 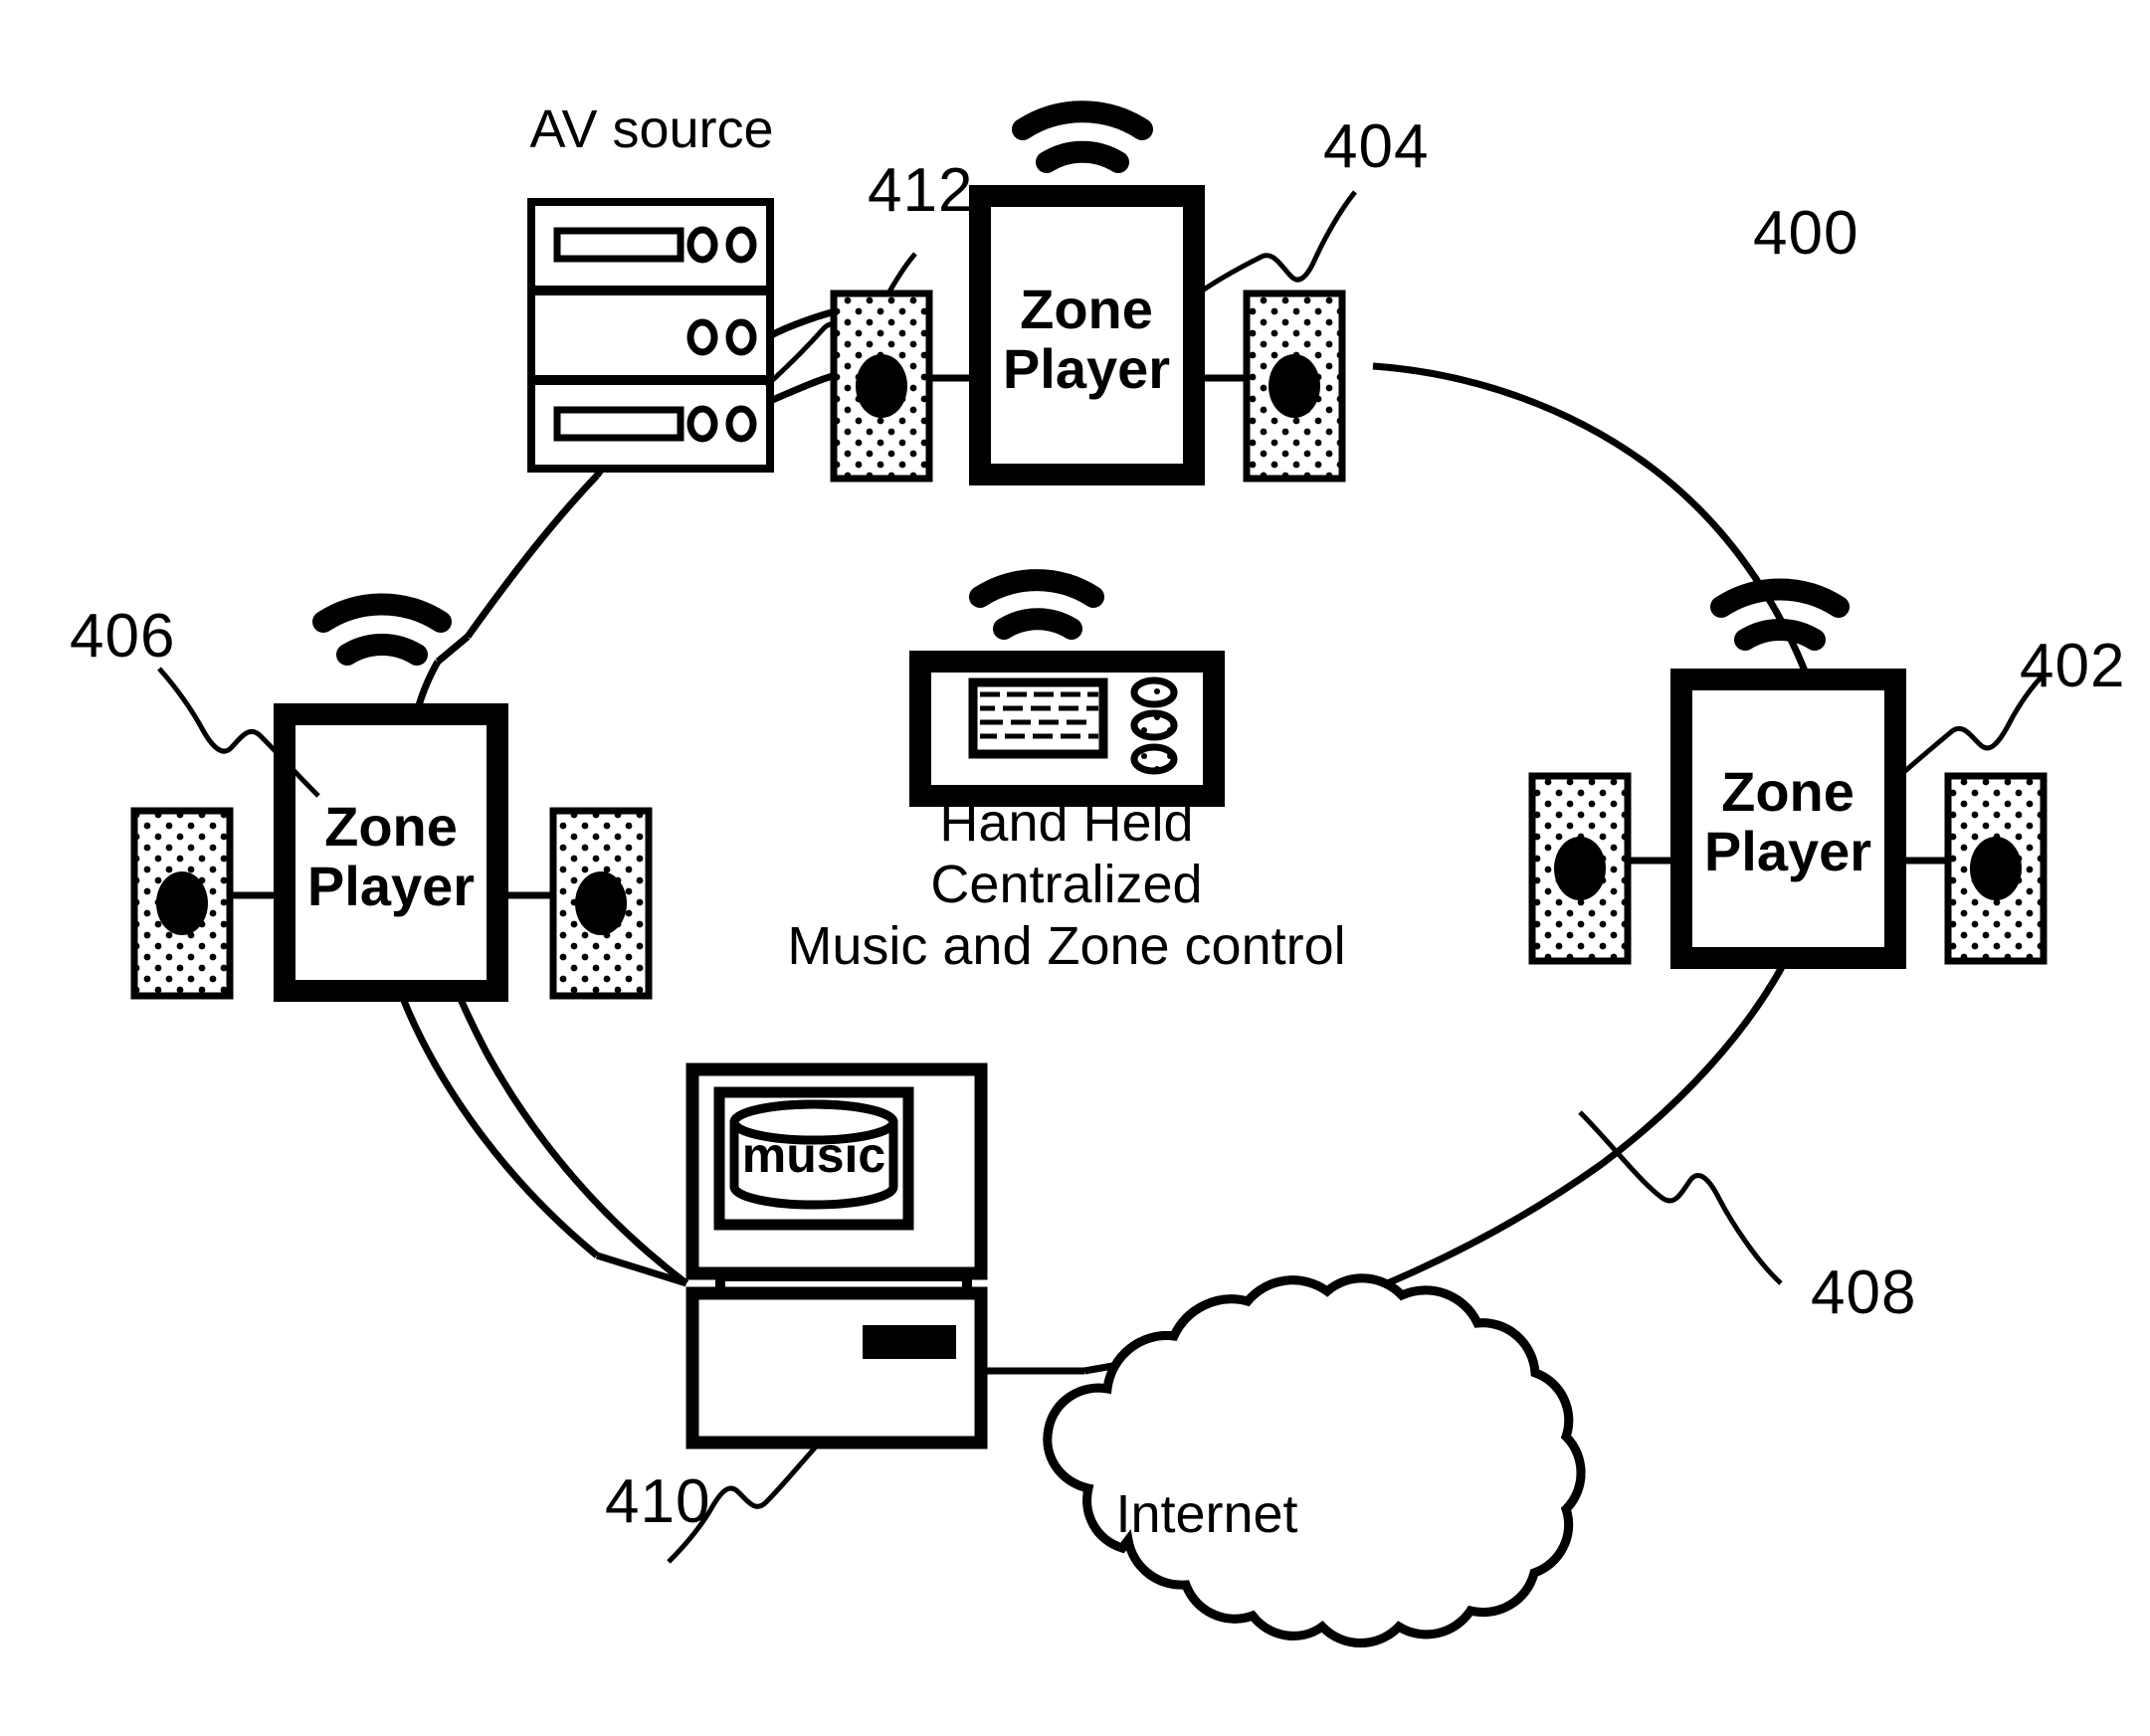 What do you see at coordinates (1996, 869) in the screenshot?
I see `speaker-icon-right-right` at bounding box center [1996, 869].